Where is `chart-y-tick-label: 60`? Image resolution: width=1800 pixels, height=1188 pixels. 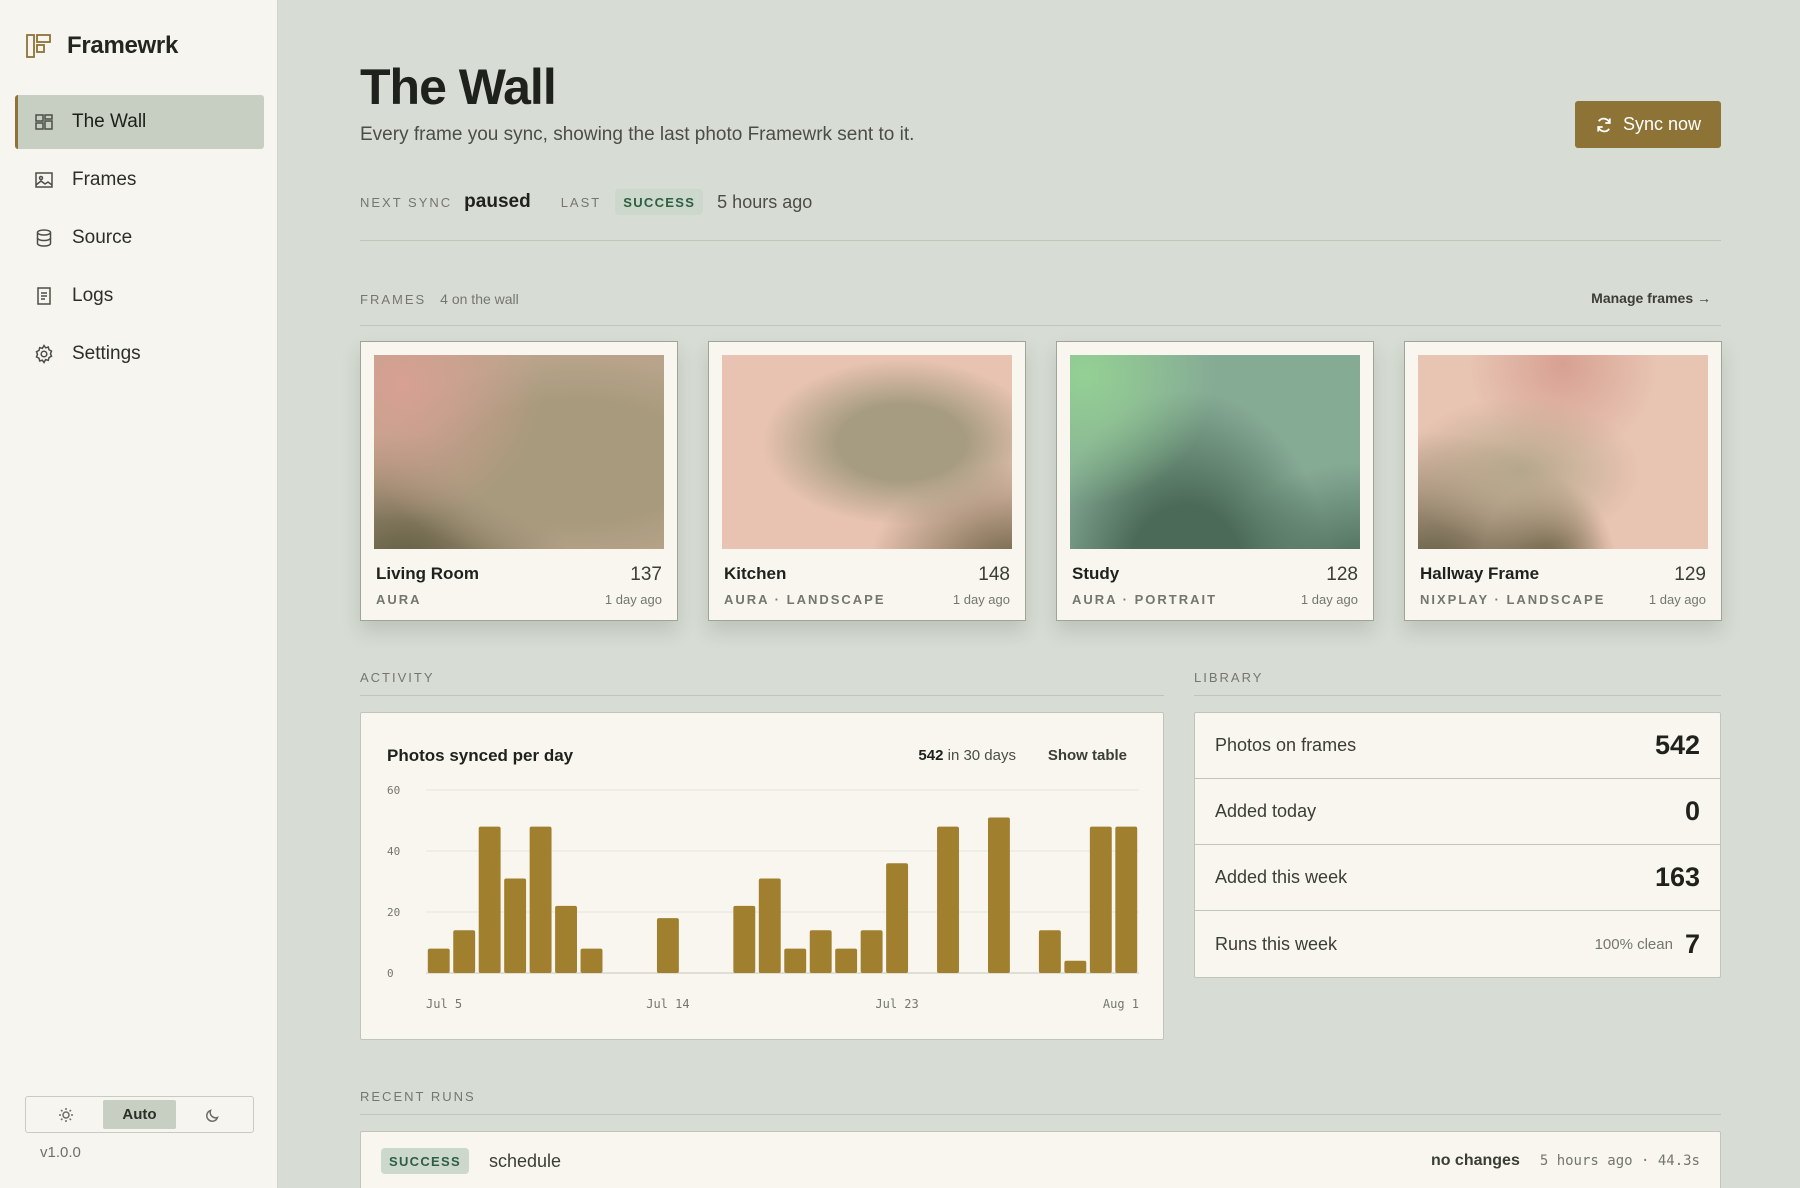
chart-y-tick-label: 60 is located at coordinates (393, 790).